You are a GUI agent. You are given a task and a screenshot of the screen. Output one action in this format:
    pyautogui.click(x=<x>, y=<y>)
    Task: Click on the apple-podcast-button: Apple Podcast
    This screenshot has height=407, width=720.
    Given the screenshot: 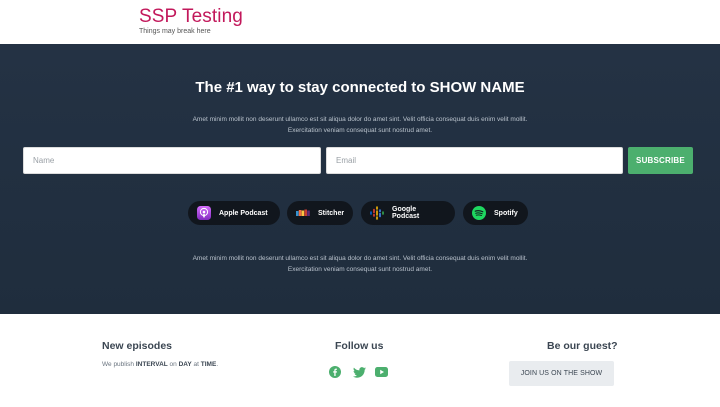 What is the action you would take?
    pyautogui.click(x=234, y=213)
    